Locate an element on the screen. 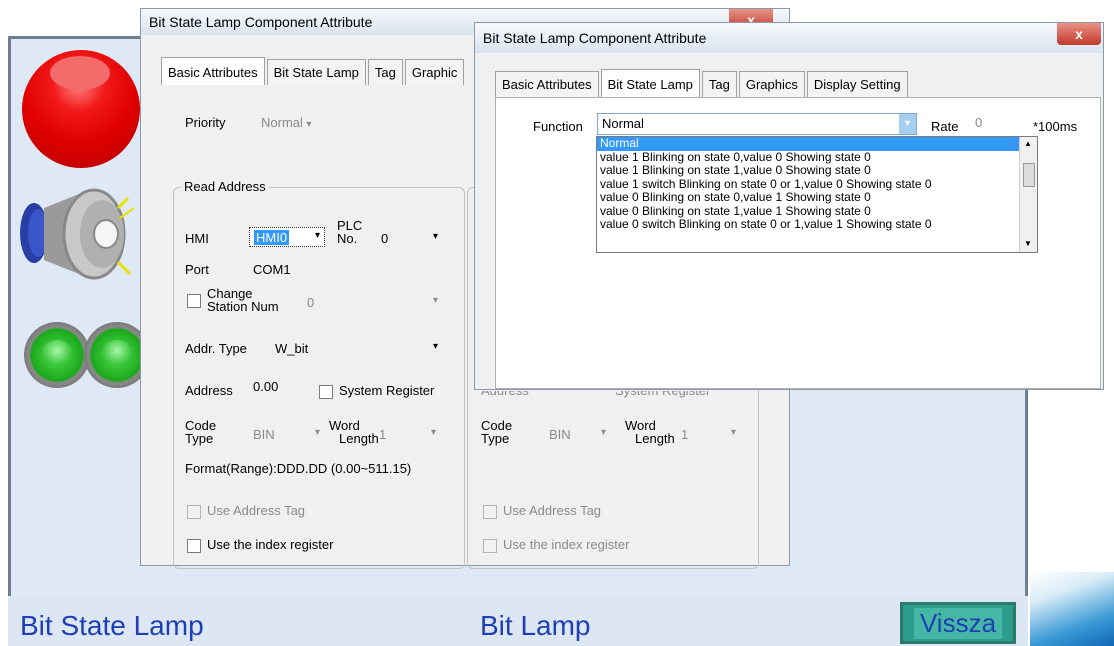  change-station-checkbox is located at coordinates (194, 301).